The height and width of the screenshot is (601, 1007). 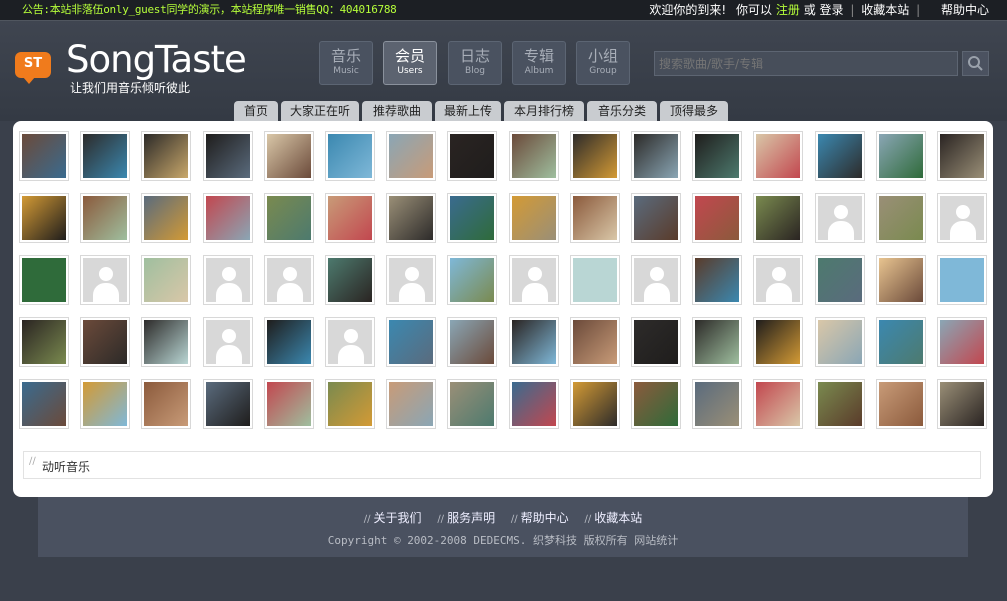 What do you see at coordinates (603, 63) in the screenshot?
I see `nav-group: 小组 Group` at bounding box center [603, 63].